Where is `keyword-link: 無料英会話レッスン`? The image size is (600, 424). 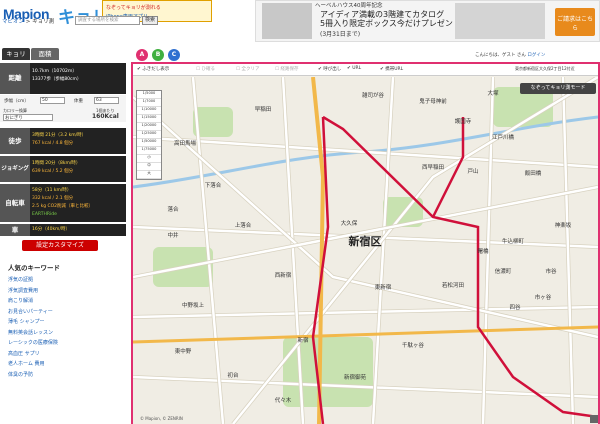 keyword-link: 無料英会話レッスン is located at coordinates (30, 332).